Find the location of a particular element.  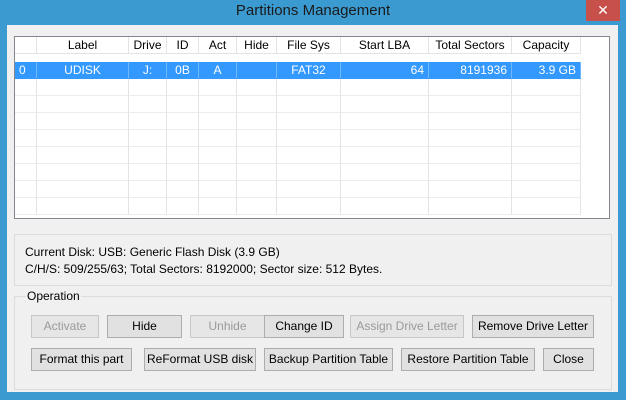

column-header-start-lba: Start LBA is located at coordinates (385, 45).